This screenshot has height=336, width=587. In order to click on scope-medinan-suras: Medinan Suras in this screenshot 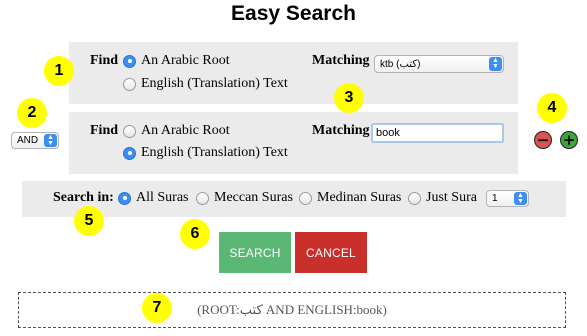, I will do `click(350, 198)`.